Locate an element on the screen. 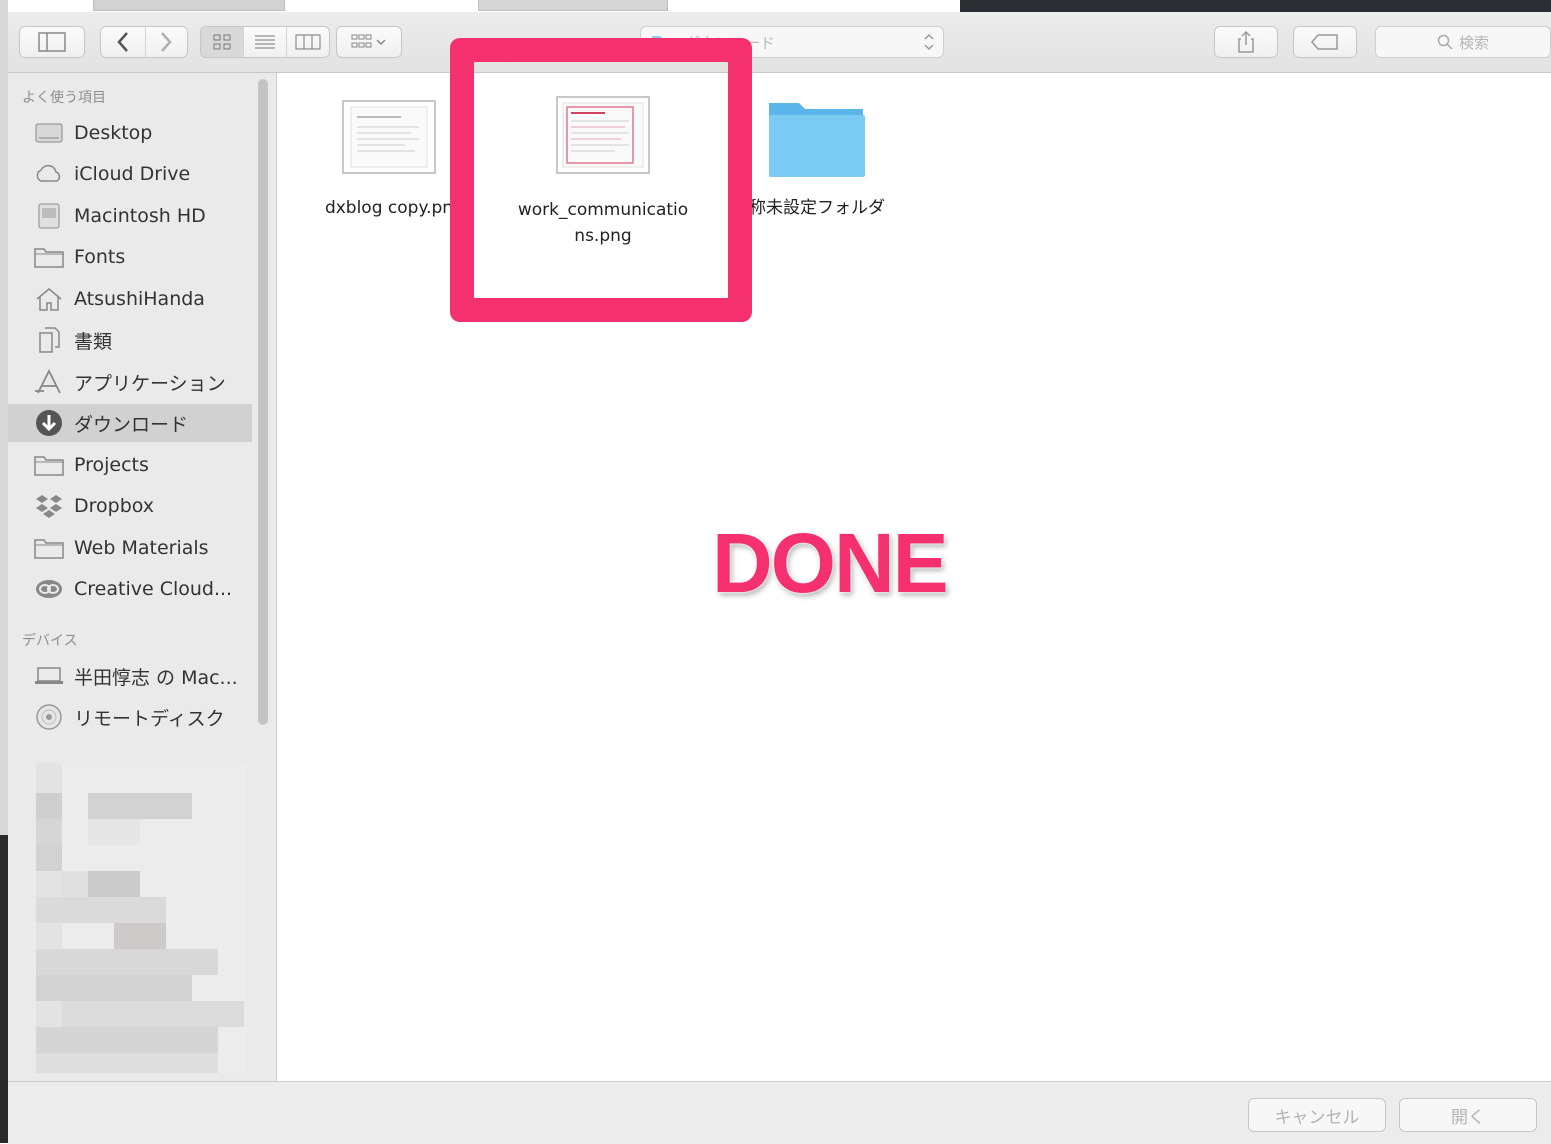 This screenshot has width=1551, height=1144. chevron-left-icon is located at coordinates (122, 42).